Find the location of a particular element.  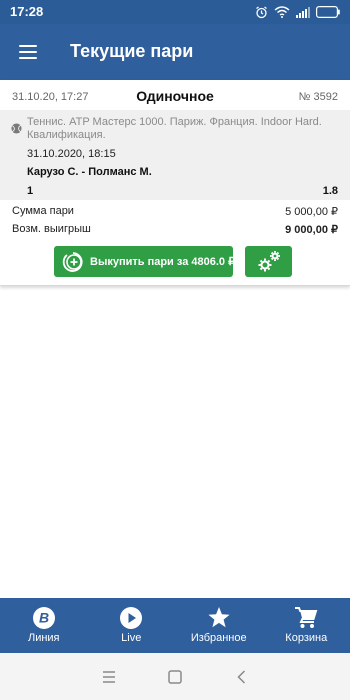

bet-sum-label: Сумма пари is located at coordinates (43, 211).